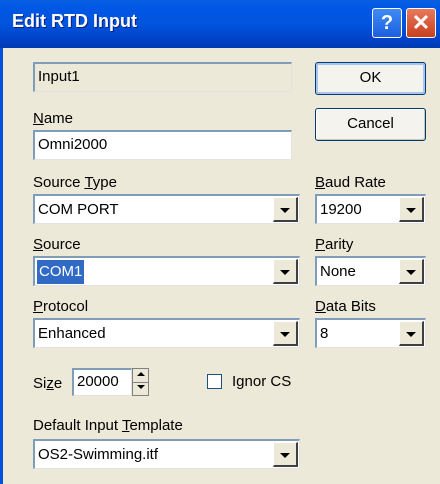 The height and width of the screenshot is (484, 440). I want to click on ignore-cs-checkbox, so click(214, 381).